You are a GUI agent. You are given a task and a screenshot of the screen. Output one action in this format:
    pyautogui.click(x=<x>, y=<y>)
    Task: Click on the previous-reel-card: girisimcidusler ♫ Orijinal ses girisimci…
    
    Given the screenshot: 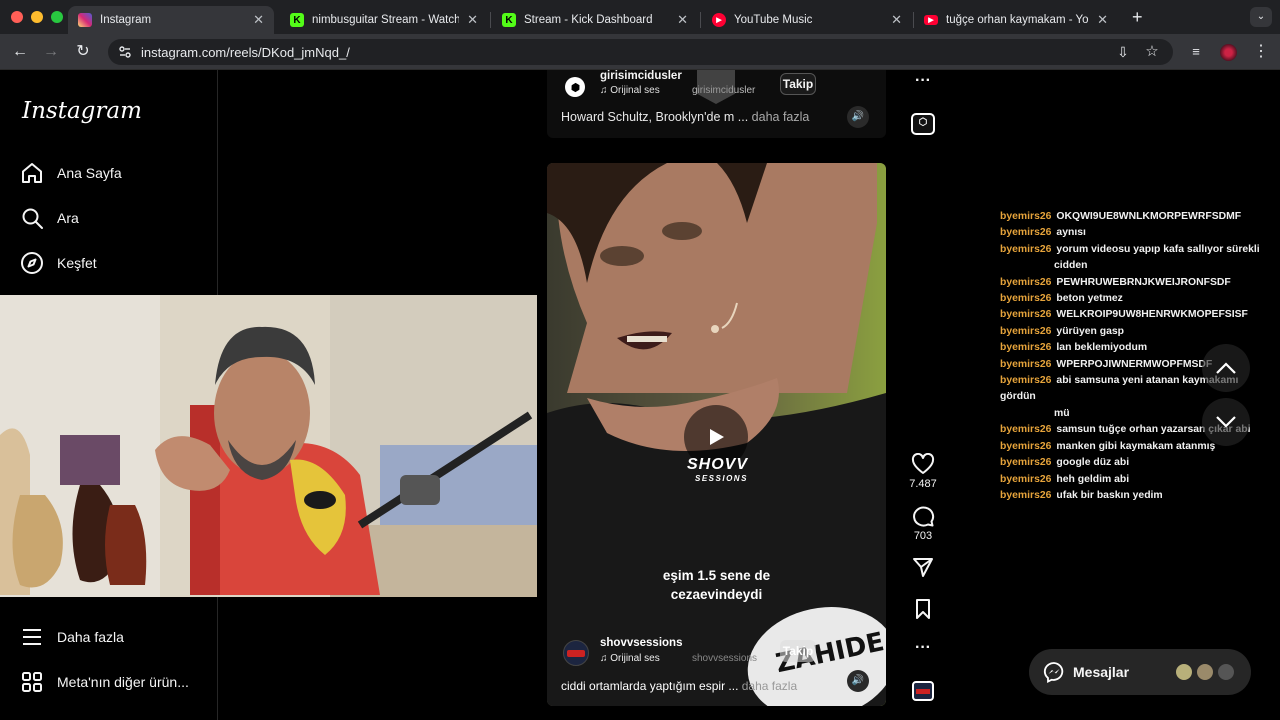 What is the action you would take?
    pyautogui.click(x=716, y=104)
    